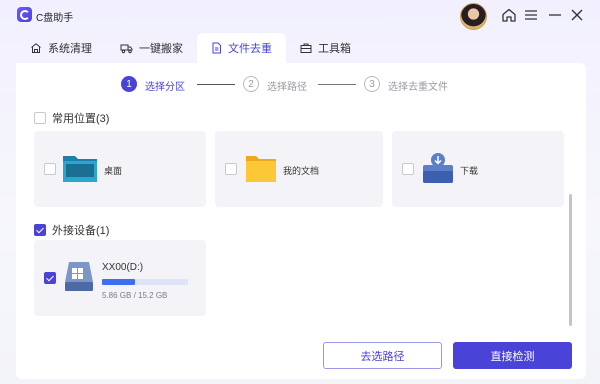 This screenshot has width=600, height=384. What do you see at coordinates (123, 267) in the screenshot?
I see `drive-name: XX00(D:)` at bounding box center [123, 267].